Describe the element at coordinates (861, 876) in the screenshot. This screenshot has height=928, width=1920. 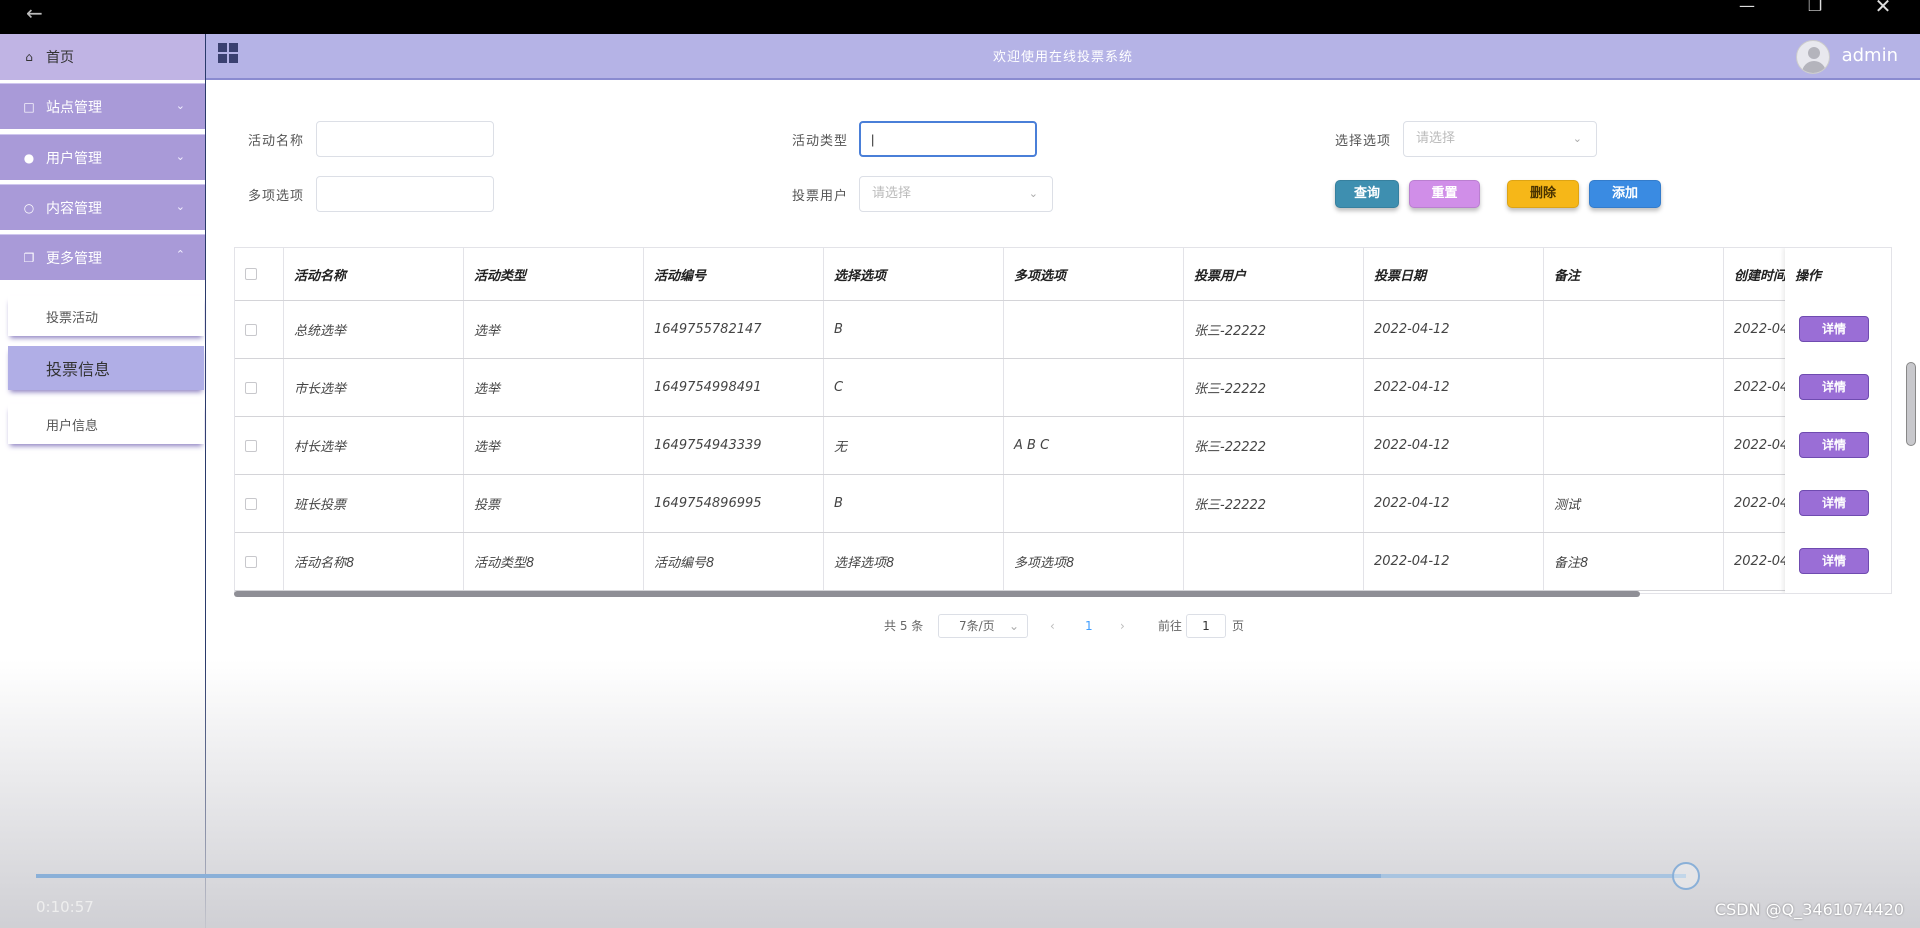
I see `video-progress-bar` at that location.